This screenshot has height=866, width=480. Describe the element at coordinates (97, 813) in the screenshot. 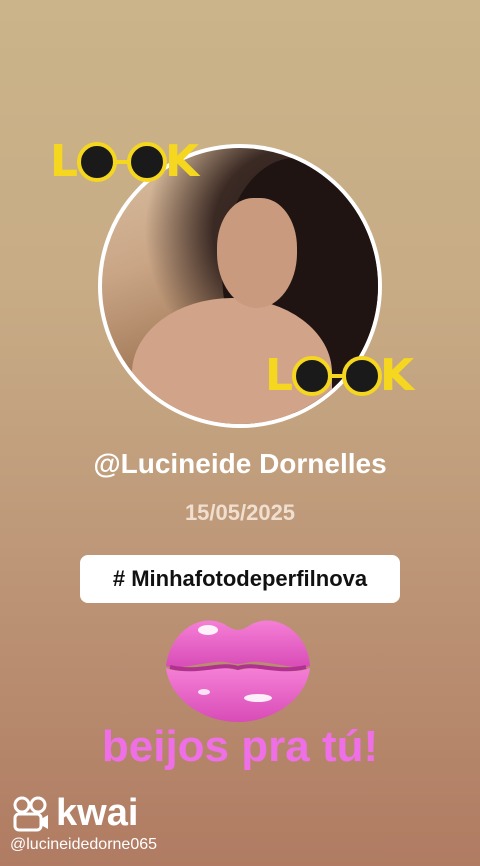

I see `kwai-brand-text: kwai` at that location.